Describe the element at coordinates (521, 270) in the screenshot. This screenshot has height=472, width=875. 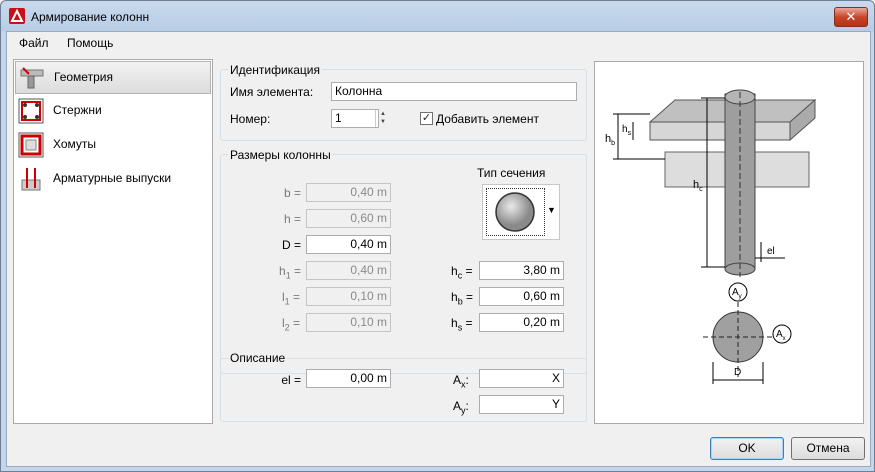
I see `hc-input: 3,80 m` at that location.